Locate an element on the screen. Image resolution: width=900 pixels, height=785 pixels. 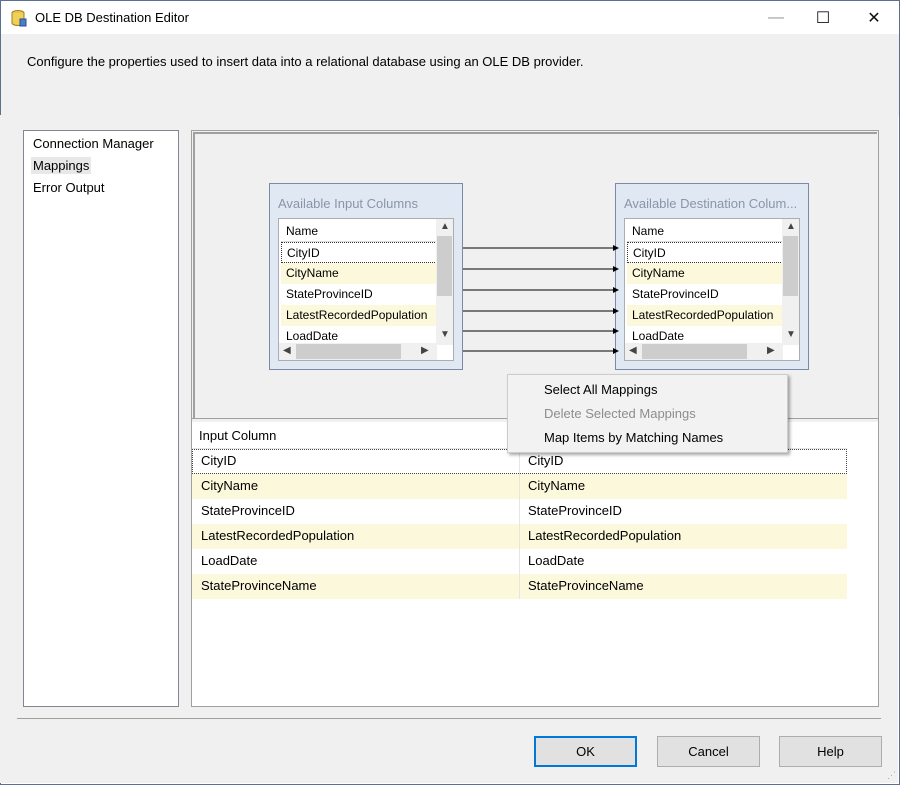
title-bar: OLE DB Destination Editor — ☐ ✕ is located at coordinates (450, 17).